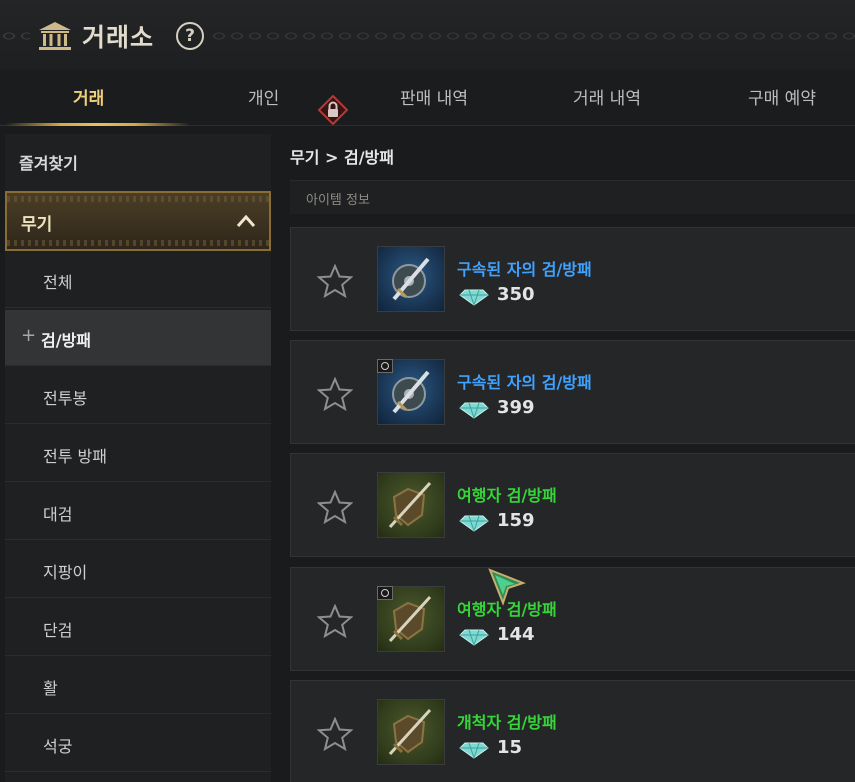  I want to click on item-price: 350, so click(516, 294).